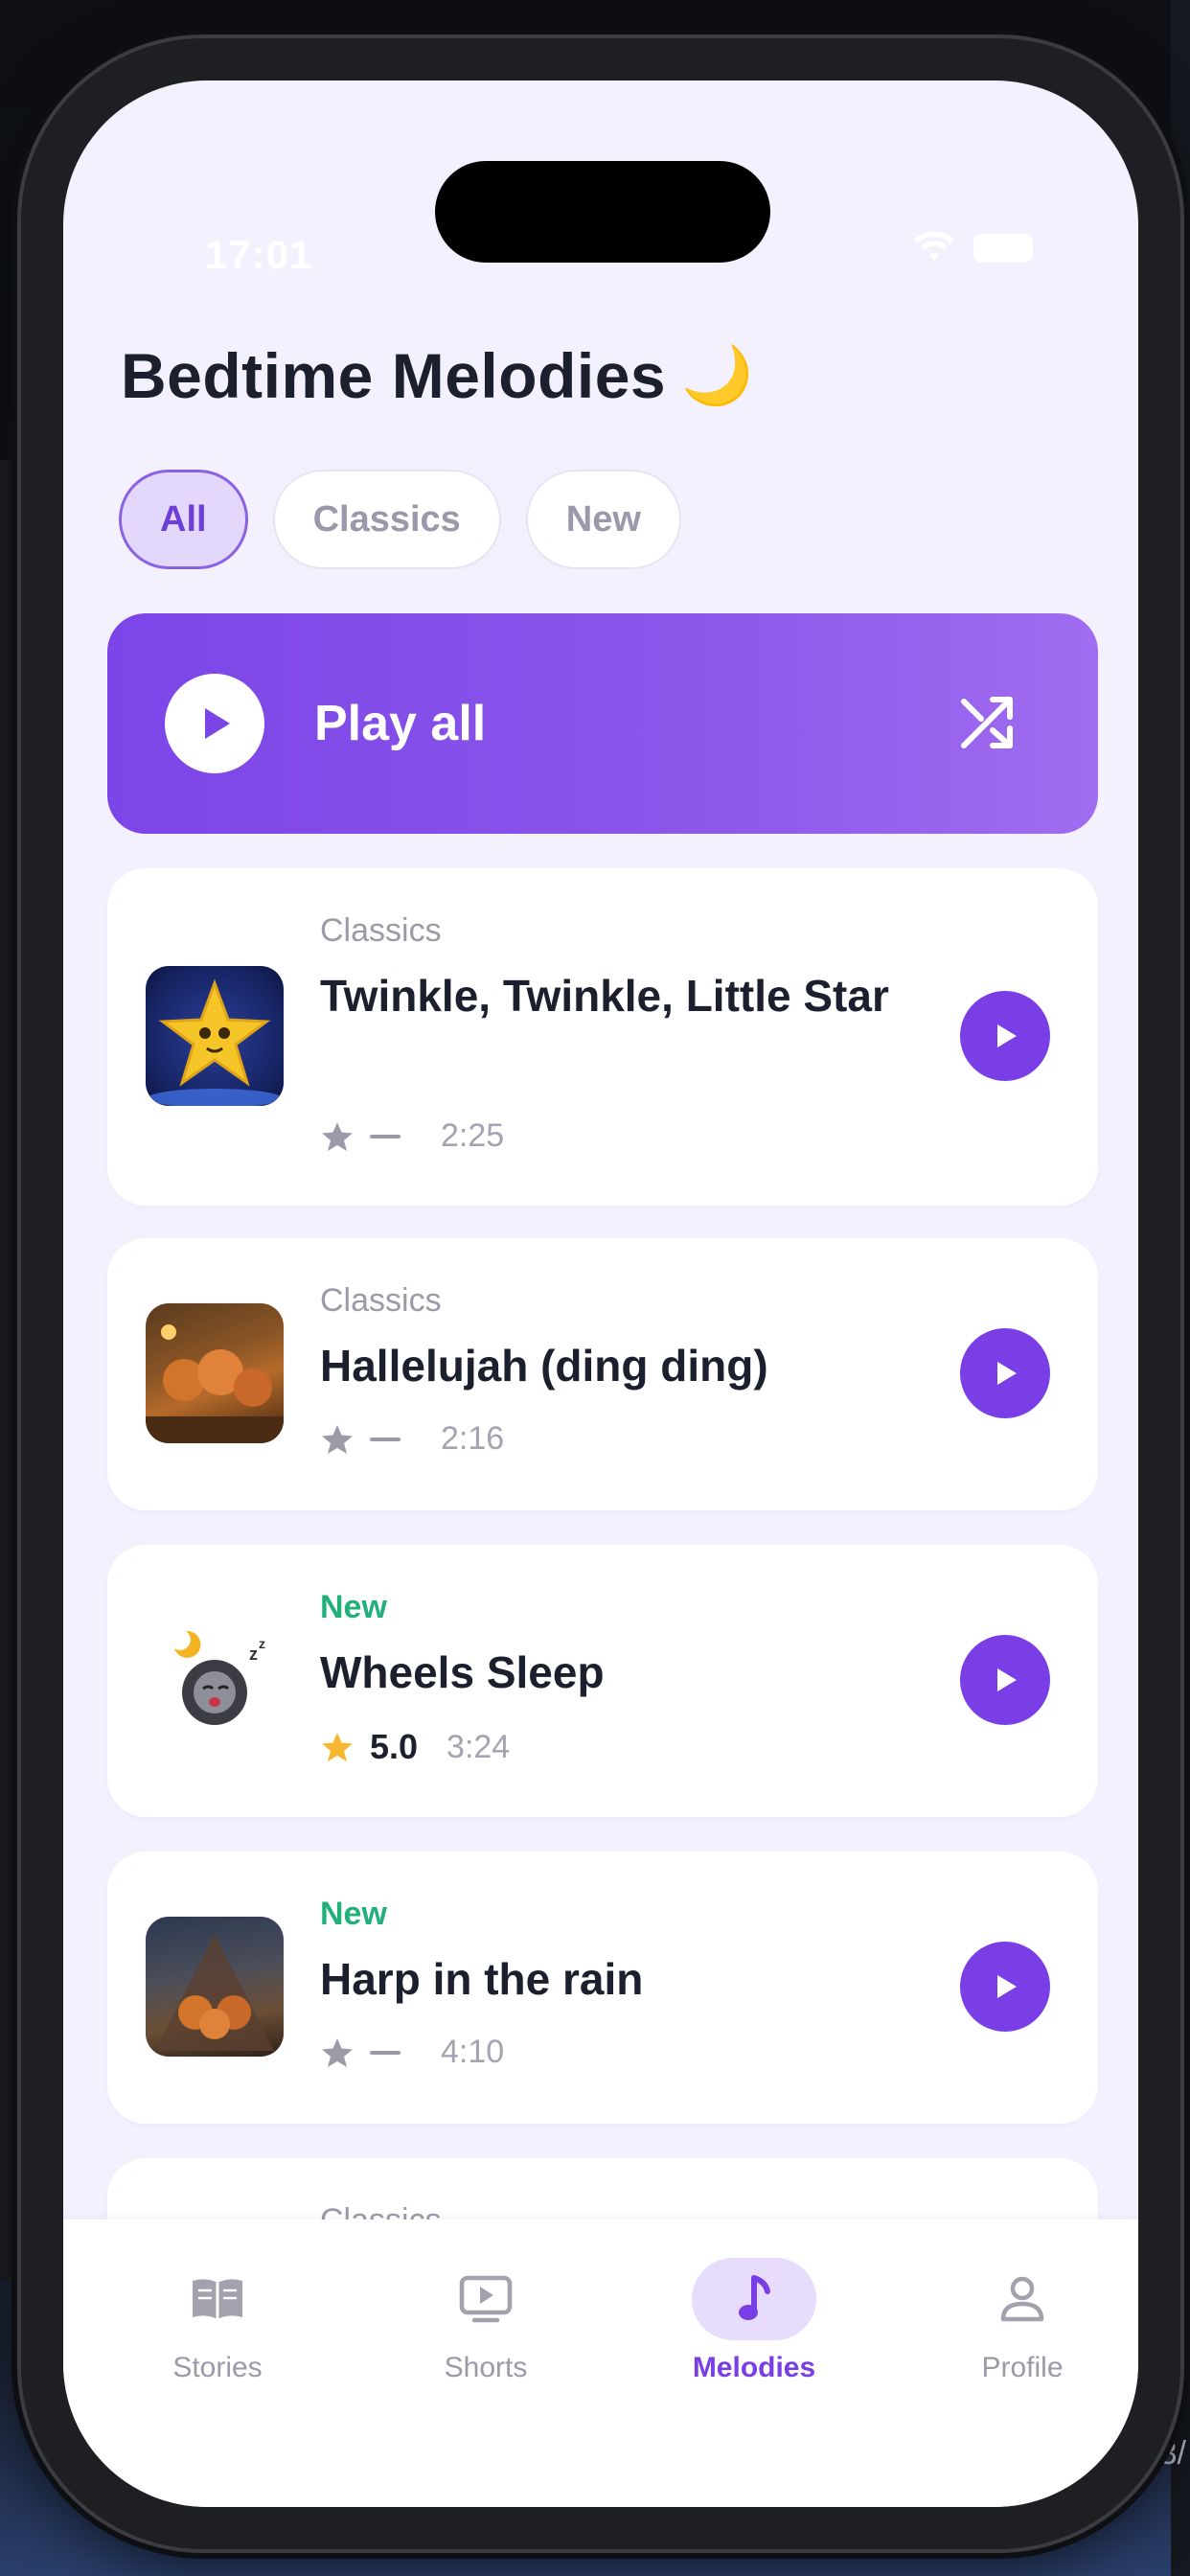 The height and width of the screenshot is (2576, 1190). I want to click on track-card-wheels-sleep: z z New Wheels Sleep 5.0 3:24, so click(603, 1681).